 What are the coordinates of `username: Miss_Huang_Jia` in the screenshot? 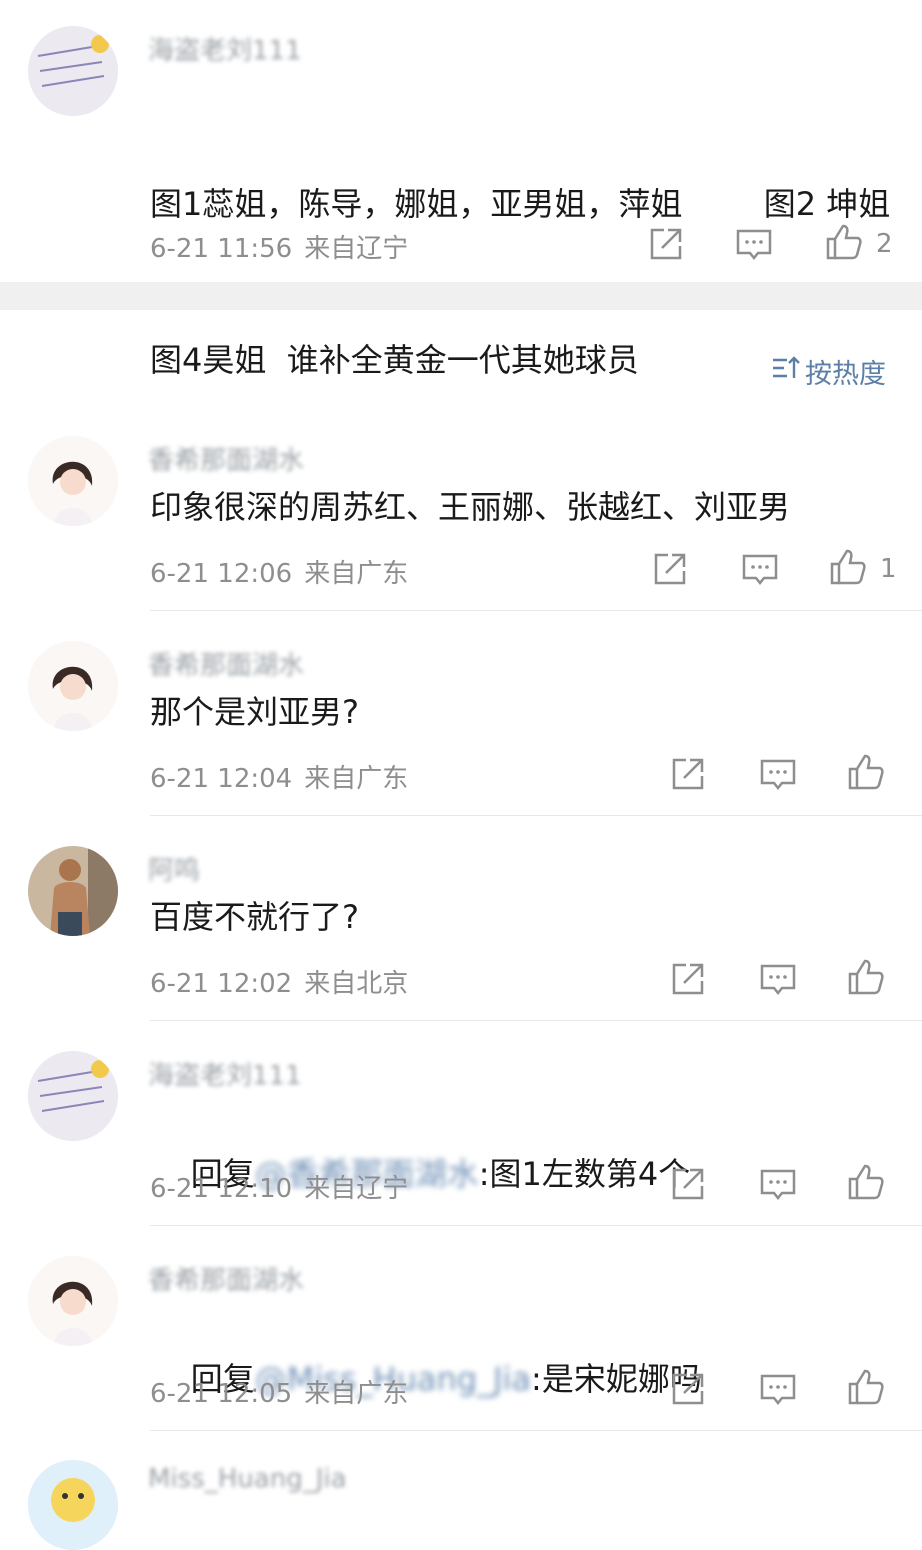 It's located at (247, 1479).